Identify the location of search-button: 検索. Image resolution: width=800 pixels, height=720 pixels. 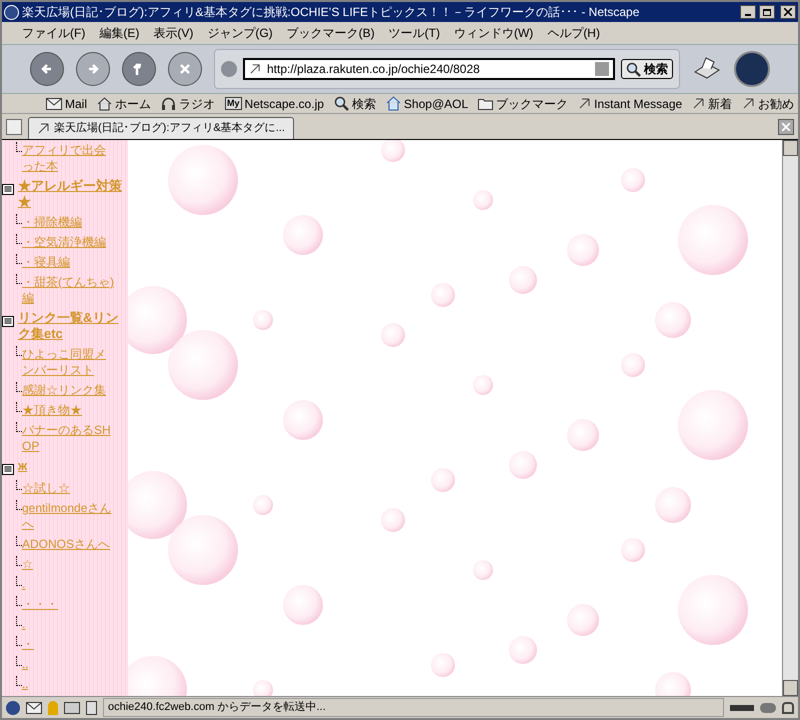
(647, 69).